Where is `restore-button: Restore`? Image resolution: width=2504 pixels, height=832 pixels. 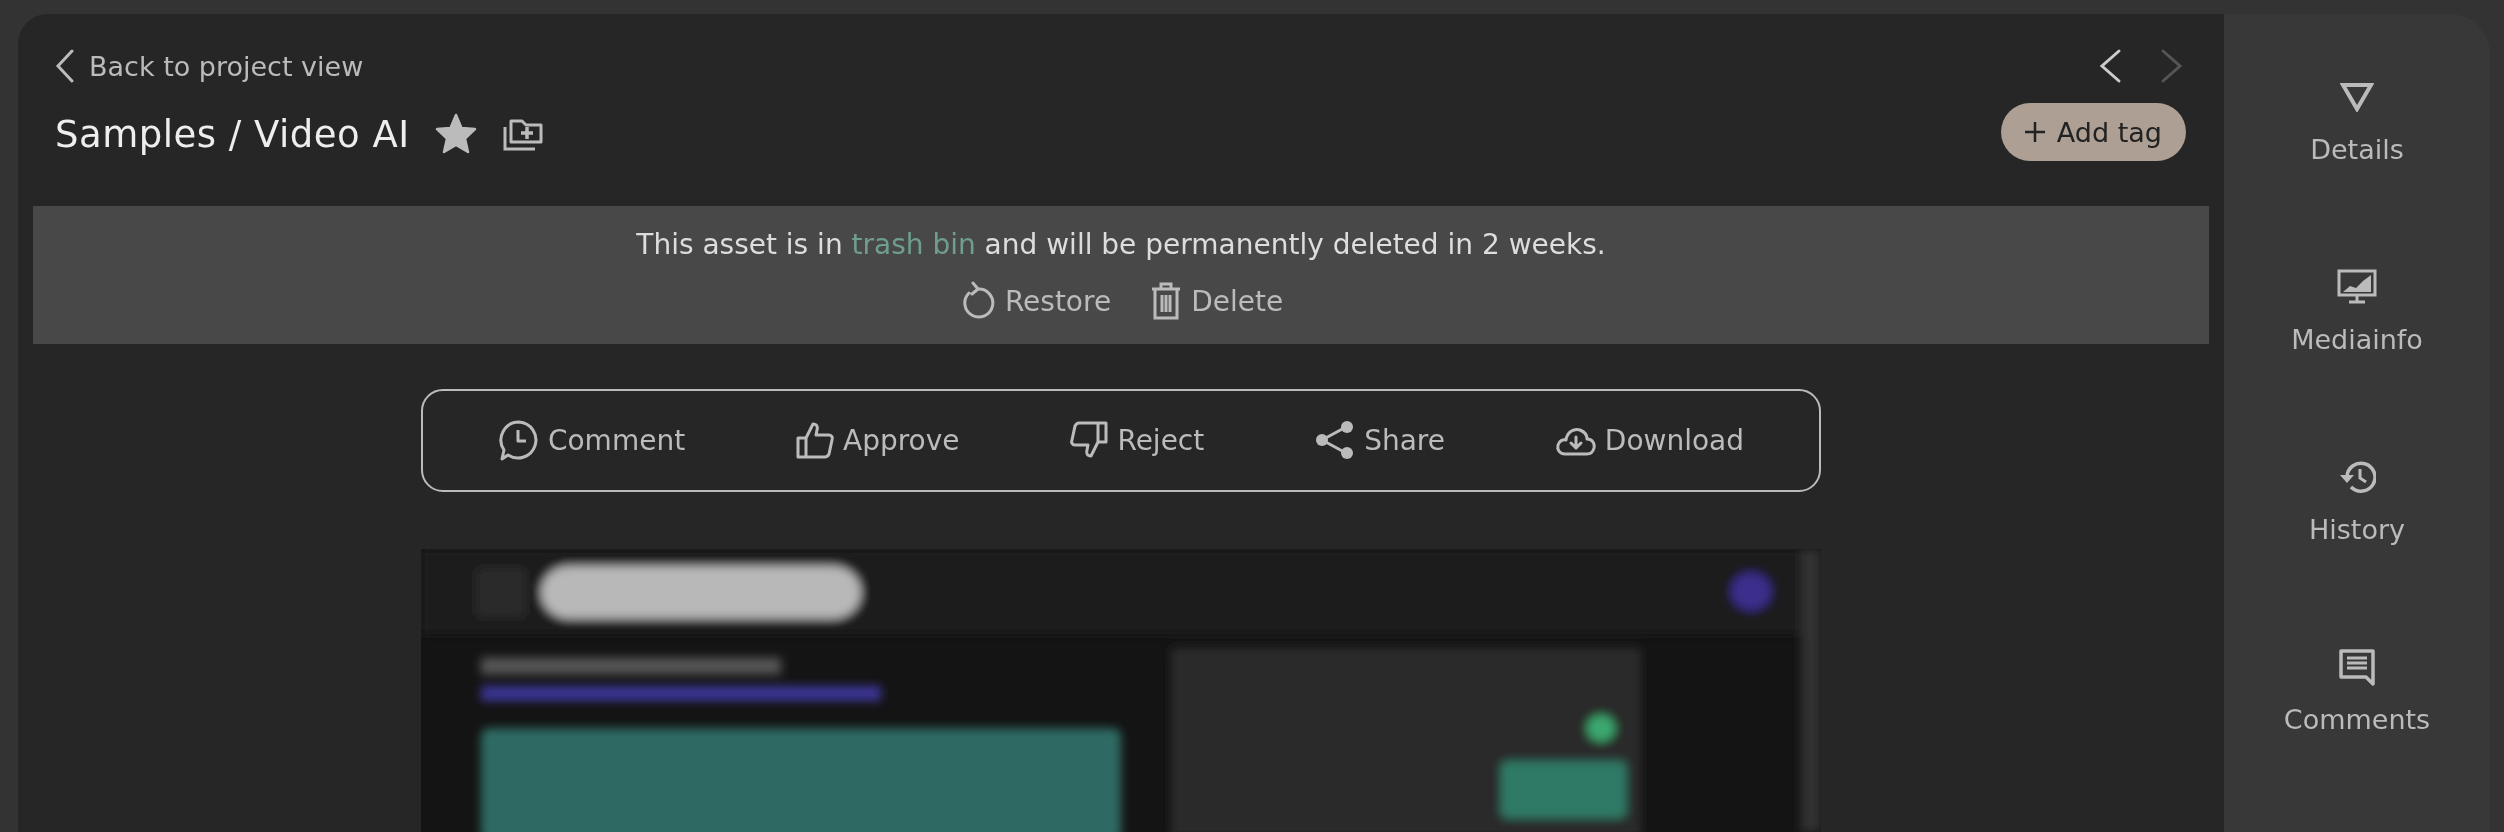
restore-button: Restore is located at coordinates (1035, 301).